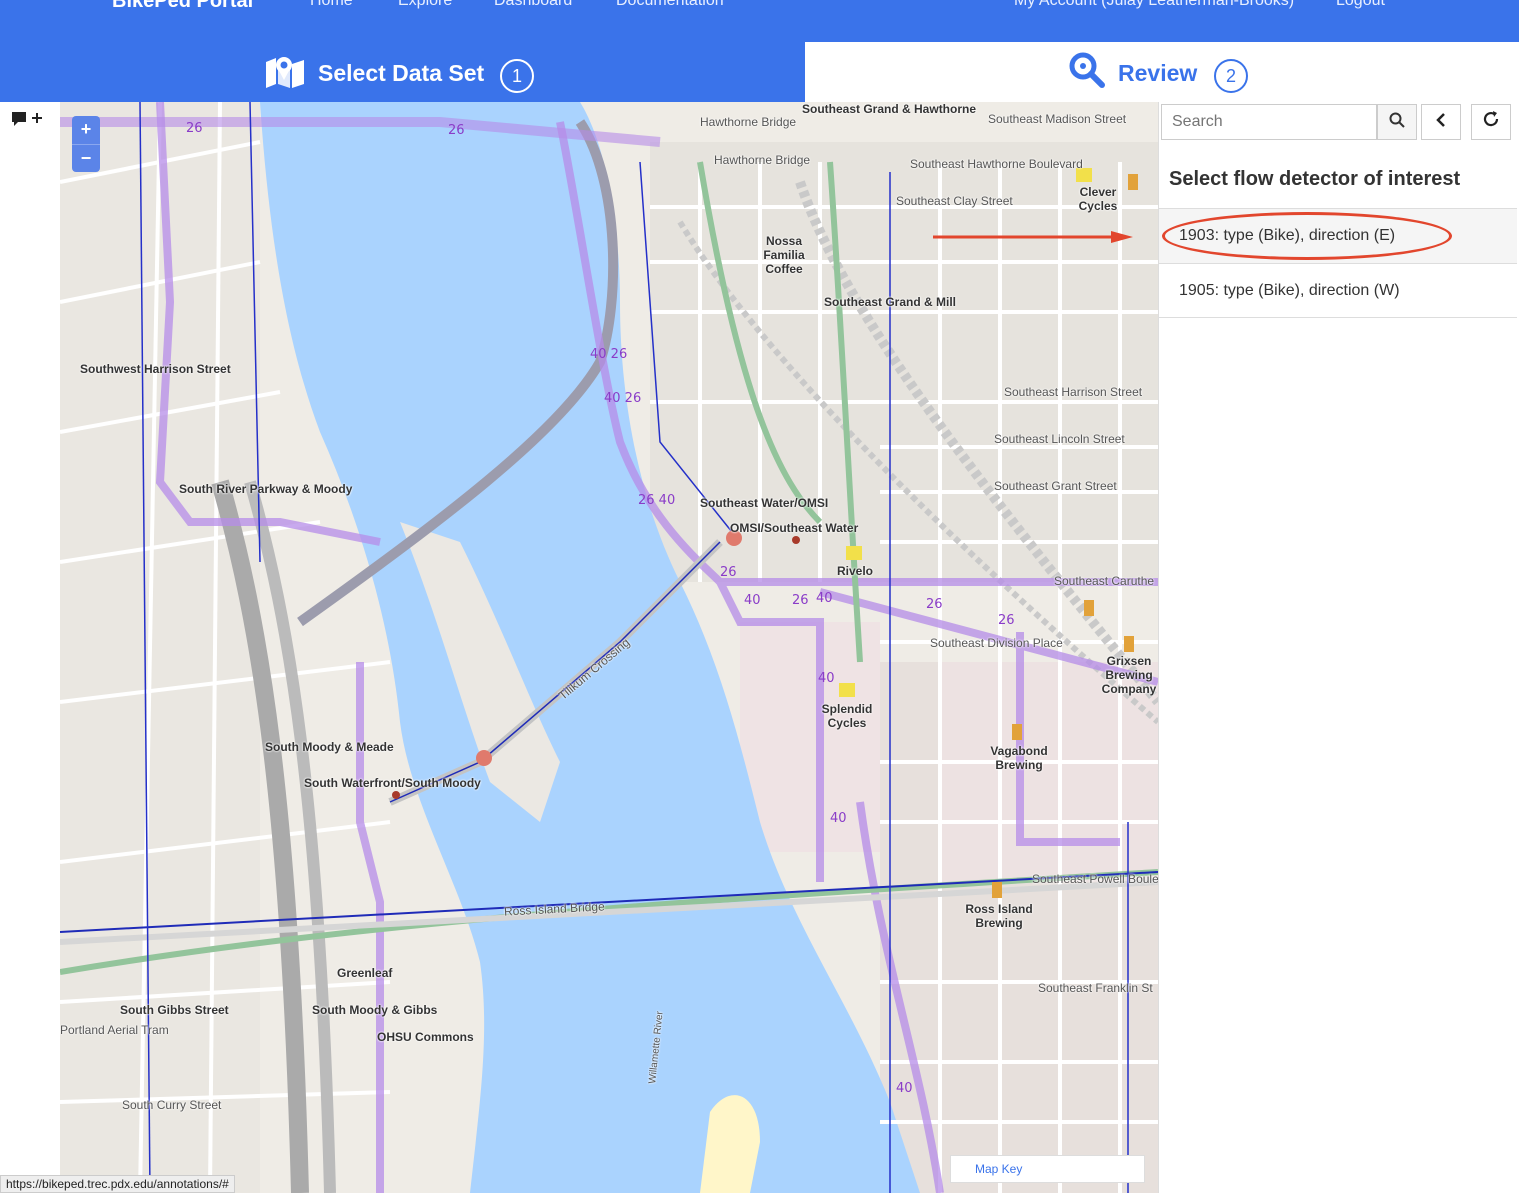 The image size is (1519, 1193). I want to click on nav-logout: Logout, so click(1360, 5).